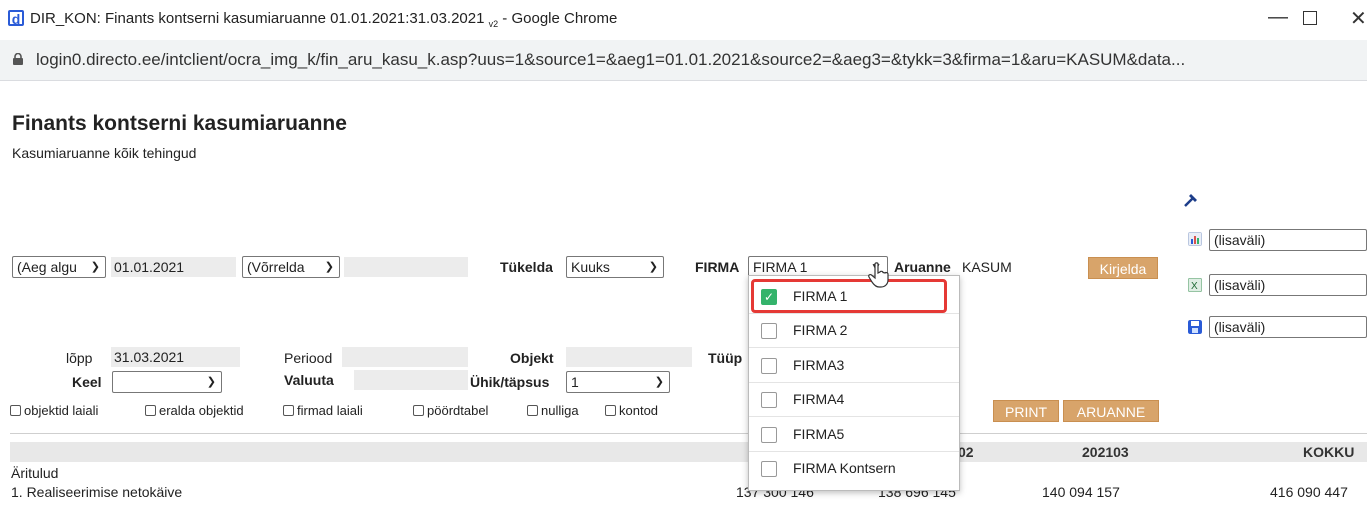 This screenshot has width=1367, height=506. Describe the element at coordinates (1123, 268) in the screenshot. I see `kirjelda-button: Kirjelda` at that location.